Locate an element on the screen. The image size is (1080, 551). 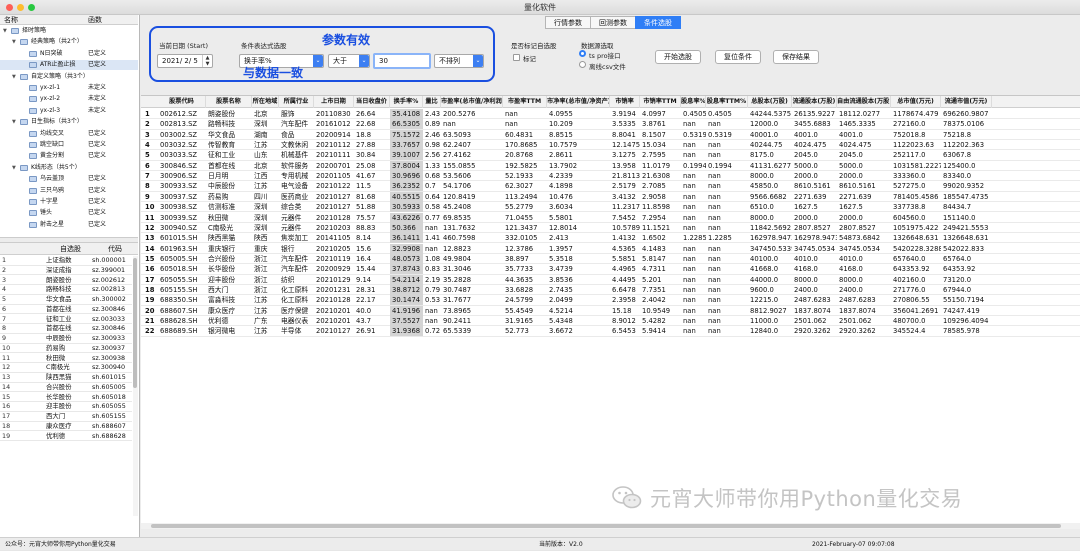
watchlist-row: 5 华文食品 sh.300002 is located at coordinates (66, 300).